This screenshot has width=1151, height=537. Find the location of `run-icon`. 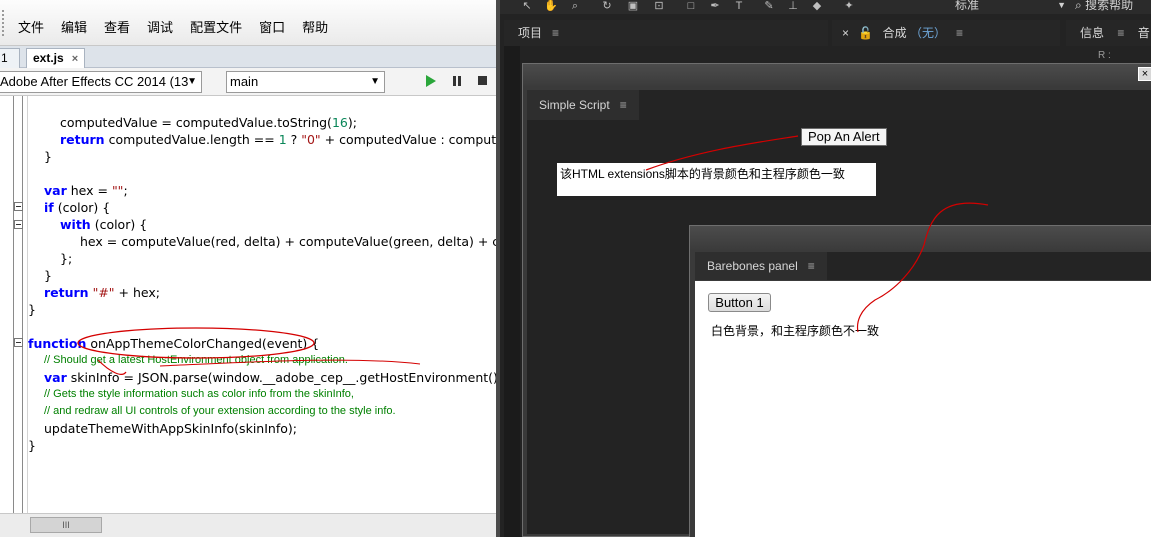

run-icon is located at coordinates (431, 81).